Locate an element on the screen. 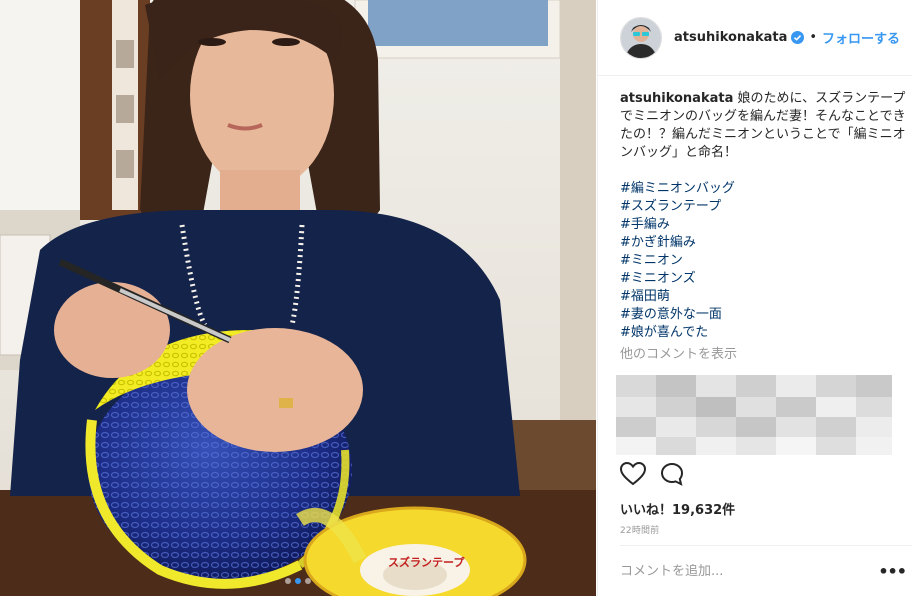  post-actions is located at coordinates (652, 474).